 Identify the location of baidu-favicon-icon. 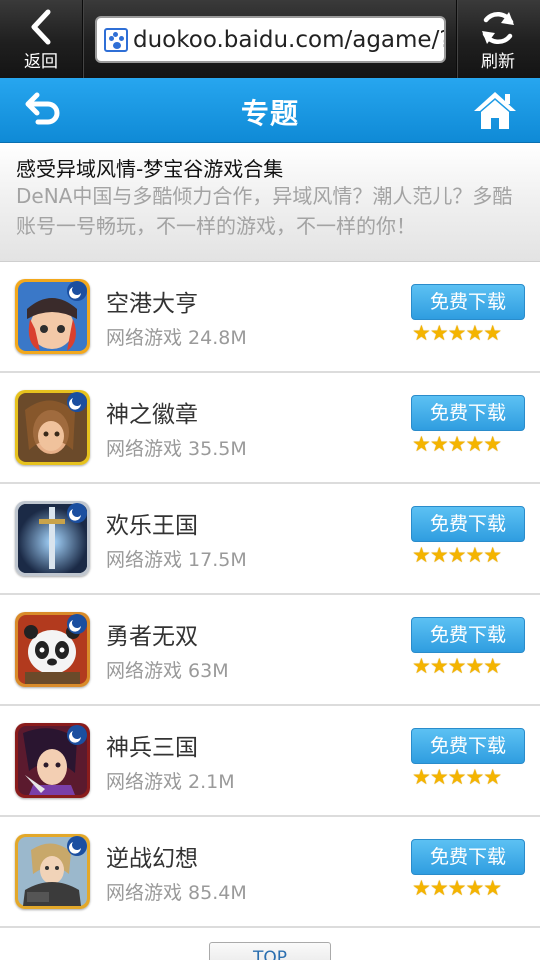
(116, 40).